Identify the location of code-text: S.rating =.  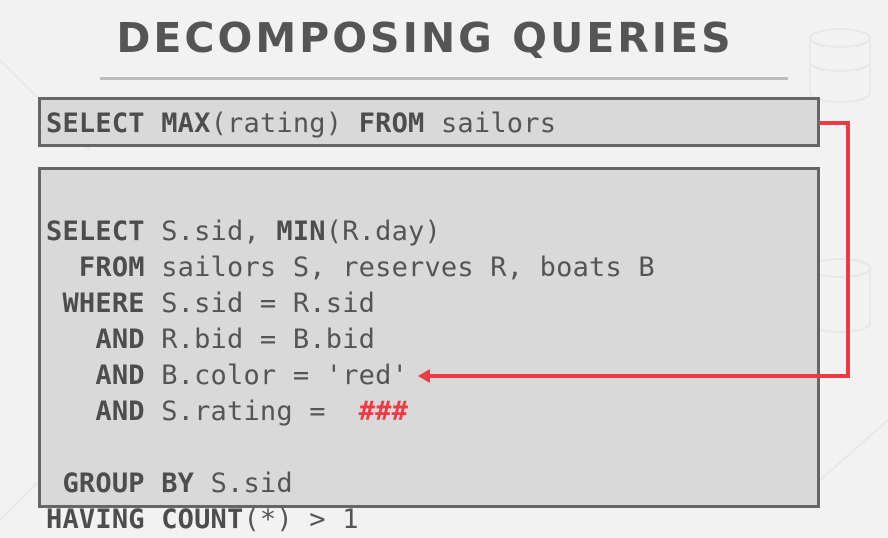
(251, 411).